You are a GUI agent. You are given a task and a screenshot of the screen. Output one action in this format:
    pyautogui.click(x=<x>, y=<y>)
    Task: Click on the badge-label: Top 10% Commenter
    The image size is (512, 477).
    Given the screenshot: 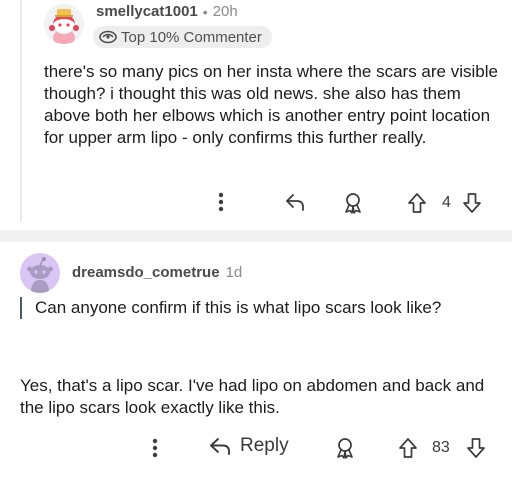 What is the action you would take?
    pyautogui.click(x=191, y=37)
    